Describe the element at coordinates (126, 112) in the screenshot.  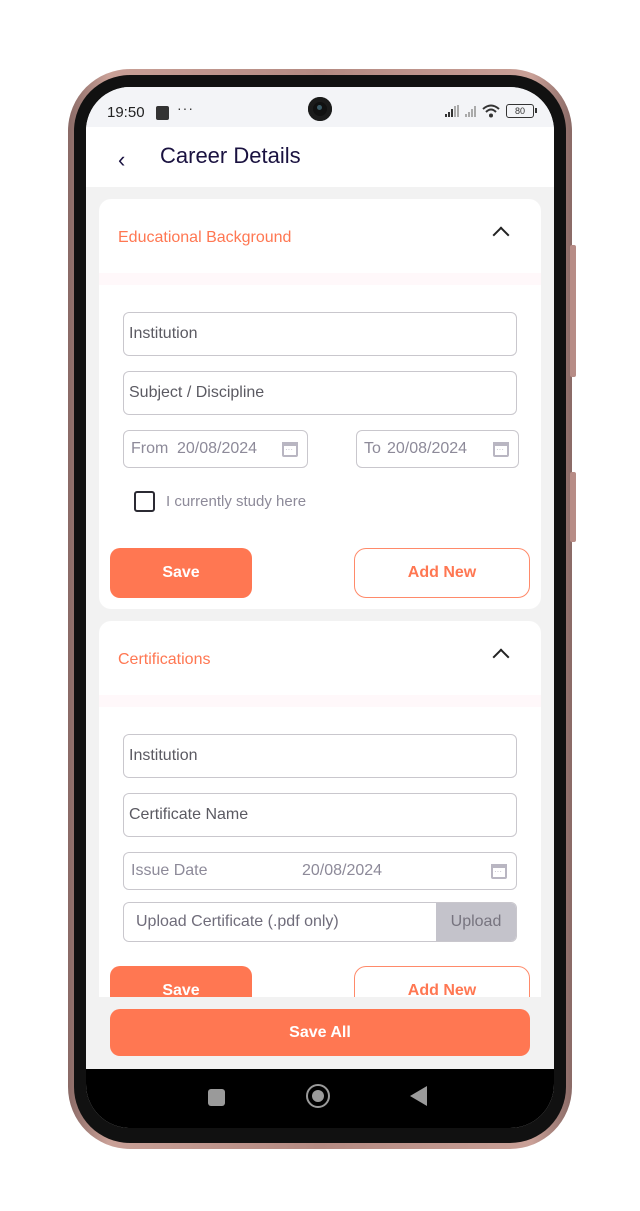
I see `status-time: 19:50` at that location.